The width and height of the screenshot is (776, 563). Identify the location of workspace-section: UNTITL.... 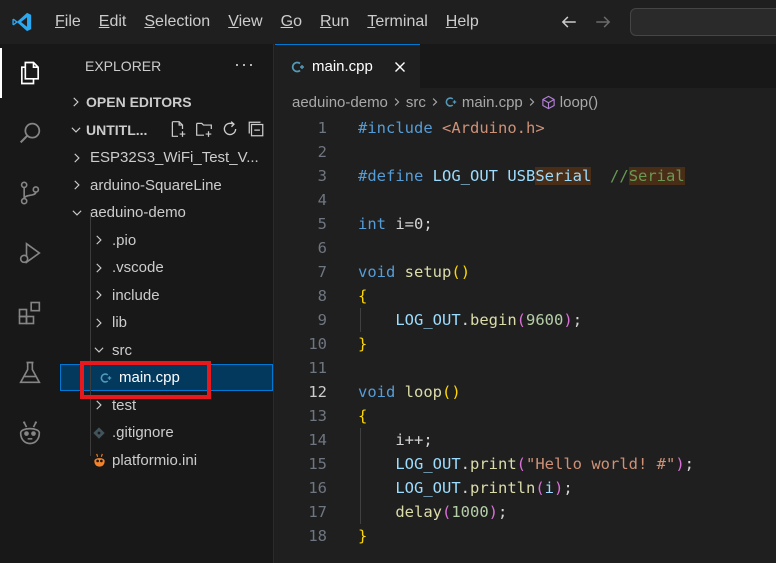
(166, 130).